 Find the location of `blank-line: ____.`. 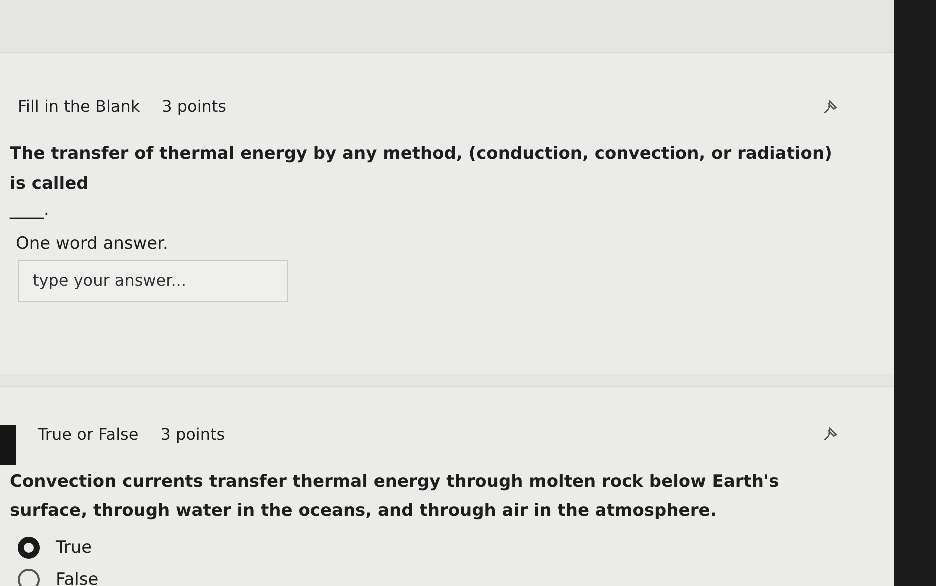

blank-line: ____. is located at coordinates (30, 210).